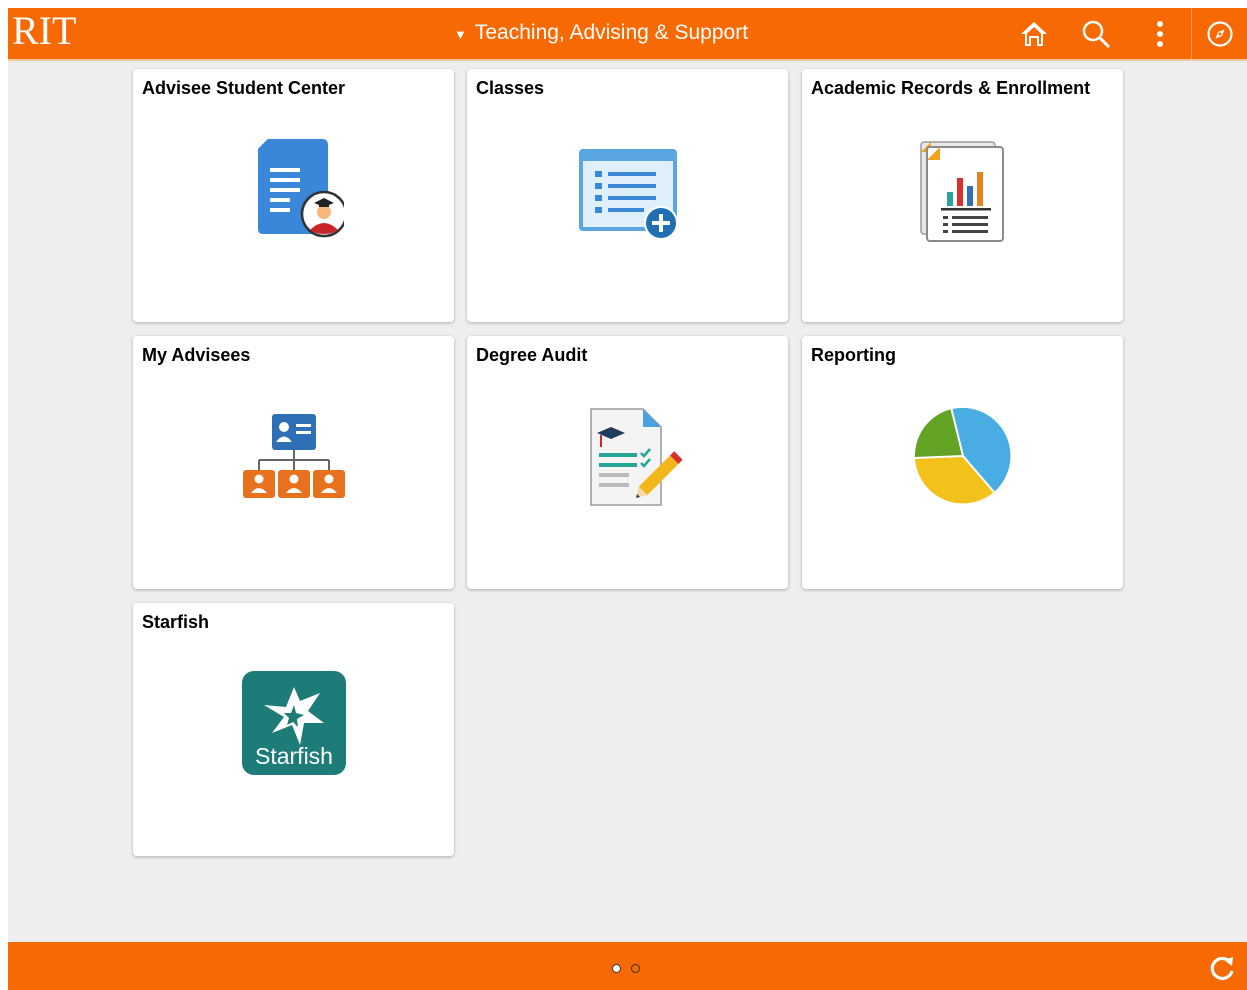 This screenshot has height=990, width=1247. I want to click on tile-reporting: Reporting, so click(962, 462).